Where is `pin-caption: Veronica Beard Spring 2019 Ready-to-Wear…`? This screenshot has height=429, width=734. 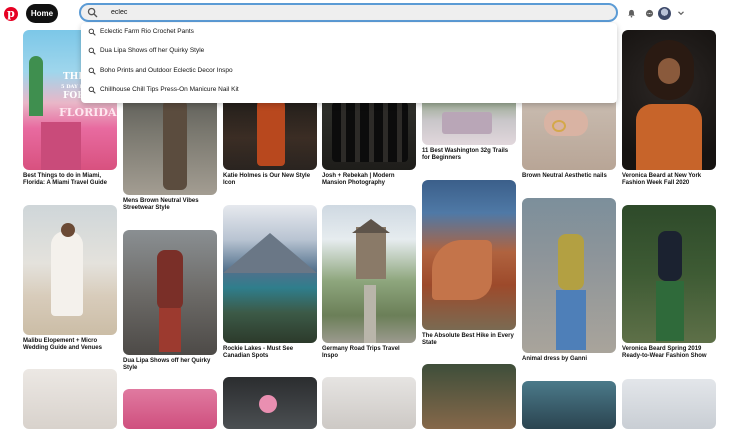
pin-caption: Veronica Beard Spring 2019 Ready-to-Wear… is located at coordinates (664, 352).